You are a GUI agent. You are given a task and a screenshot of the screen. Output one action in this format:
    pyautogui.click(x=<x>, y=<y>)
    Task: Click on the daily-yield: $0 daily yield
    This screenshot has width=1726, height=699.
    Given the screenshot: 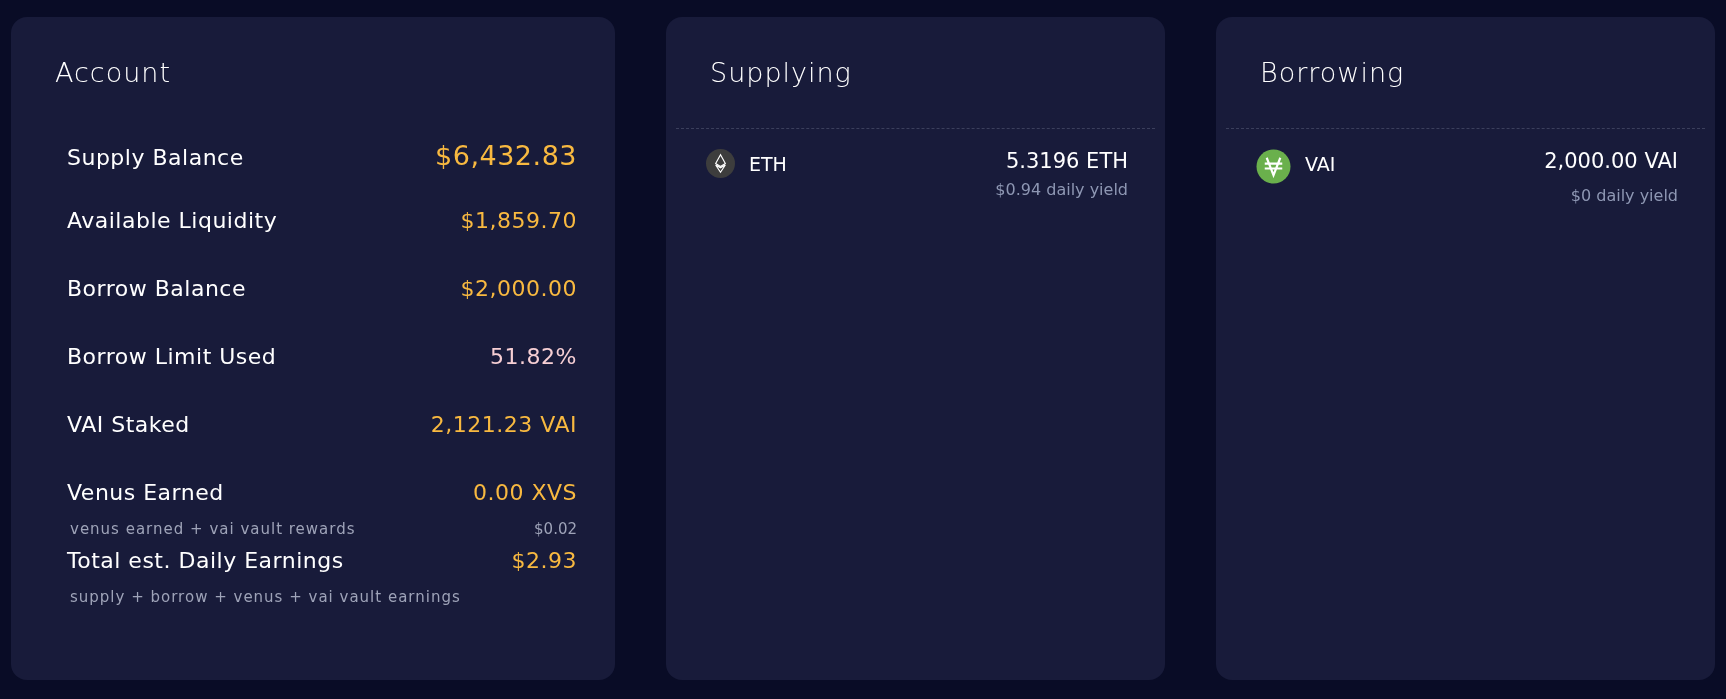 What is the action you would take?
    pyautogui.click(x=1624, y=195)
    